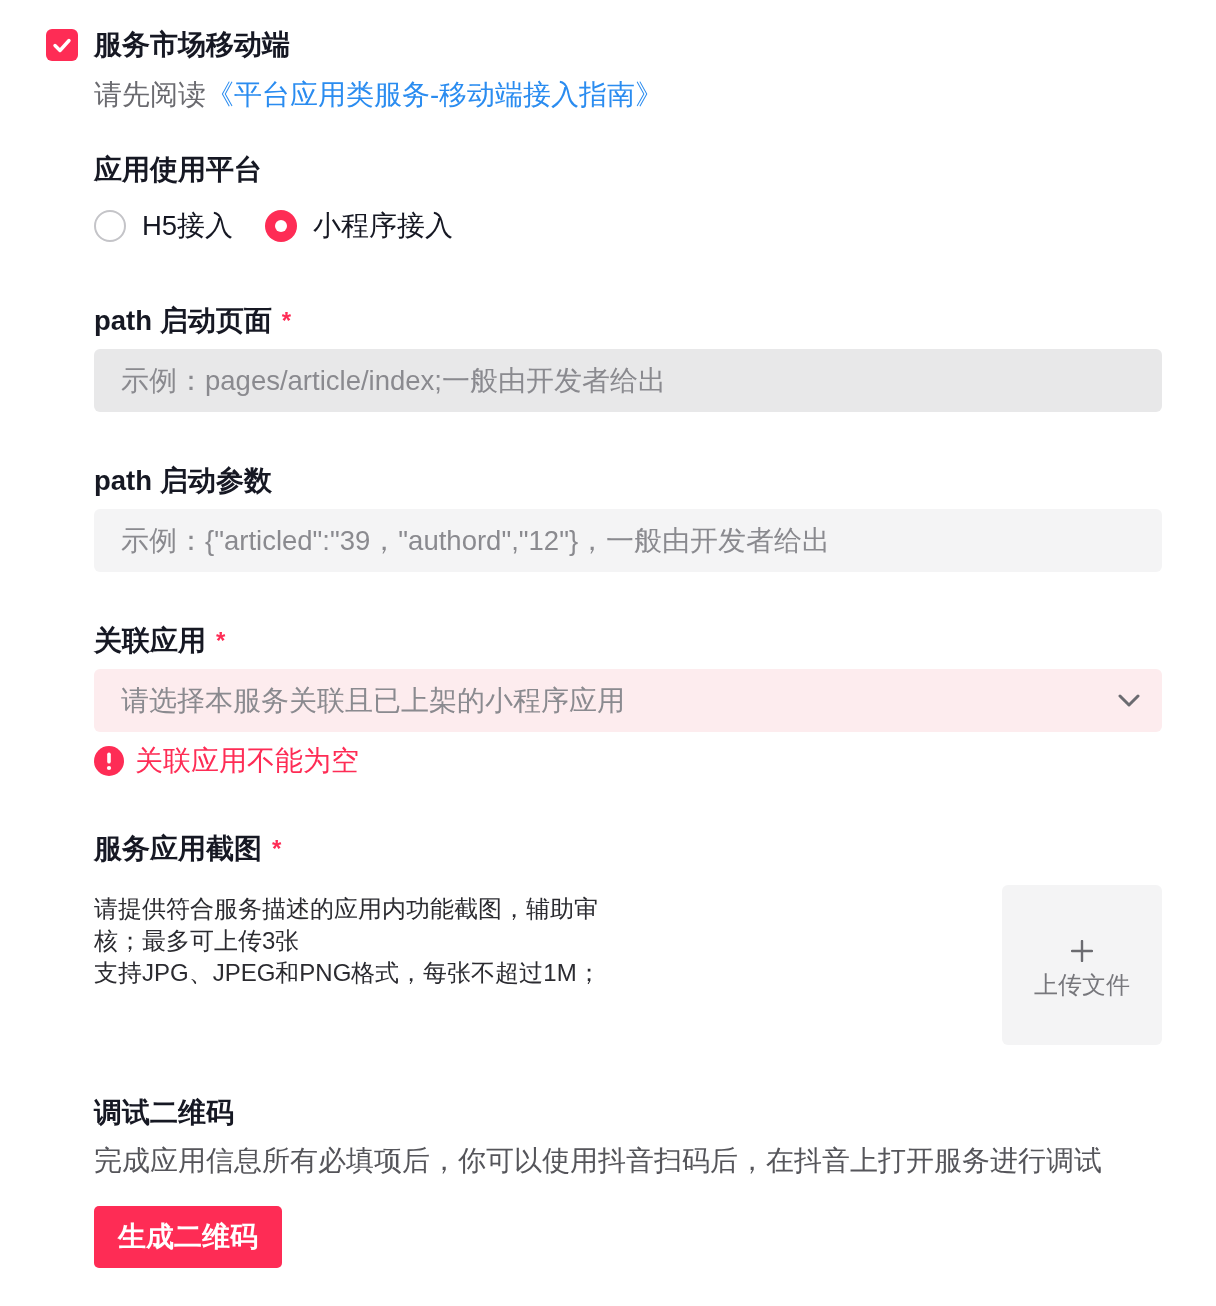 This screenshot has width=1216, height=1306. Describe the element at coordinates (359, 226) in the screenshot. I see `radio-option: 小程序接入` at that location.